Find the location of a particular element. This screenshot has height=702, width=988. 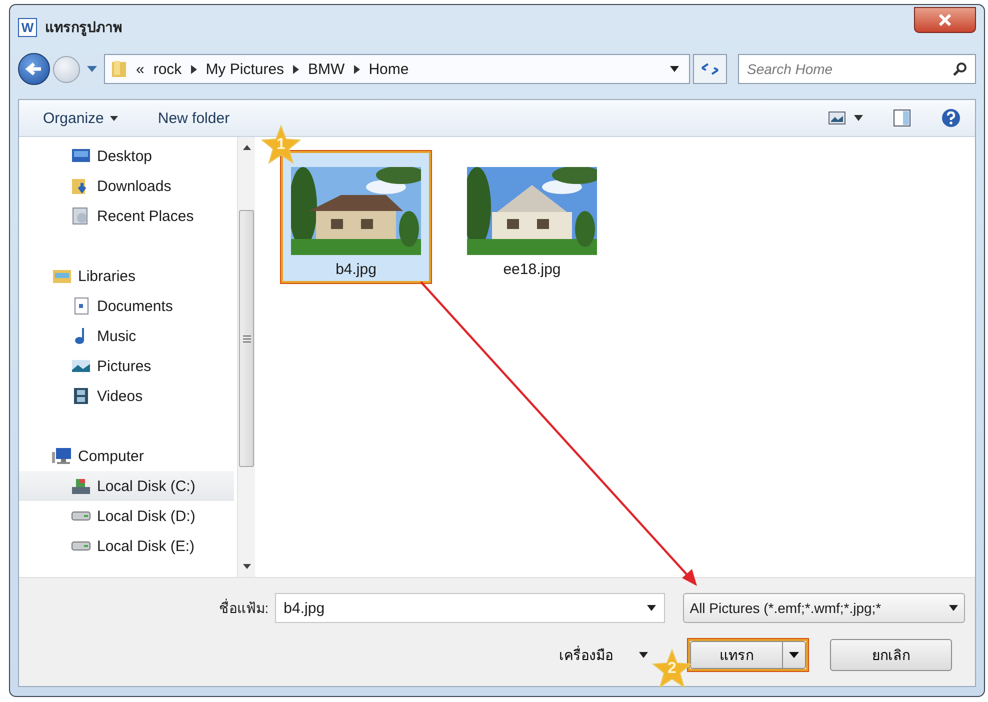

help-icon is located at coordinates (951, 118).